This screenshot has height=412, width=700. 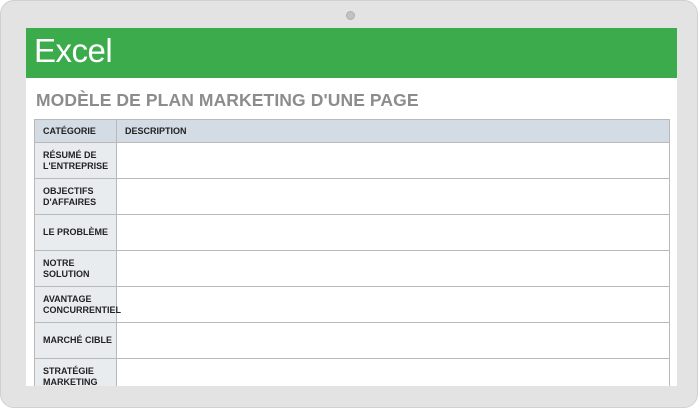 I want to click on camera-icon, so click(x=350, y=15).